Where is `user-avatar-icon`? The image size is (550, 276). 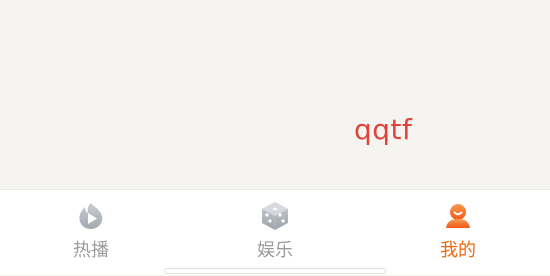
user-avatar-icon is located at coordinates (458, 216).